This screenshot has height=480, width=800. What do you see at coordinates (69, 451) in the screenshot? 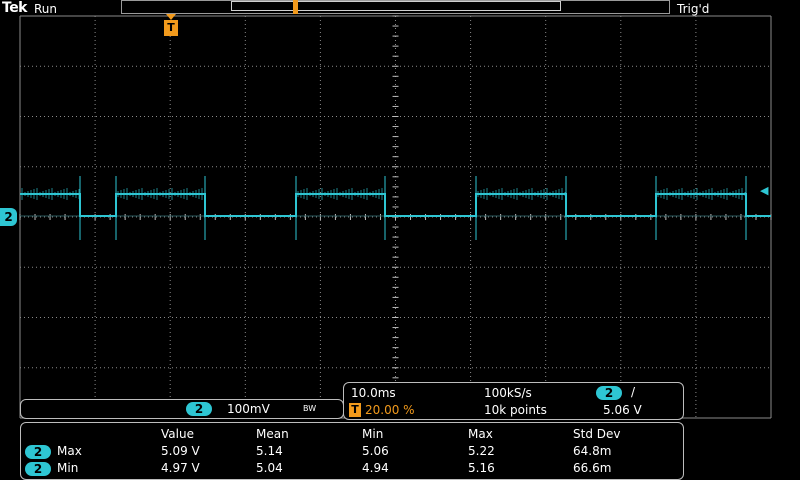
I see `measurement-row-name: Max` at bounding box center [69, 451].